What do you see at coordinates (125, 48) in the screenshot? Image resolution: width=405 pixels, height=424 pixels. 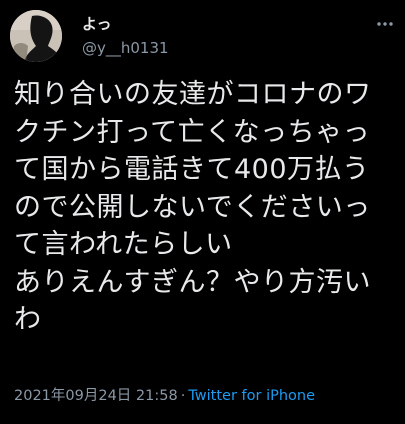 I see `user-handle: @y__h0131` at bounding box center [125, 48].